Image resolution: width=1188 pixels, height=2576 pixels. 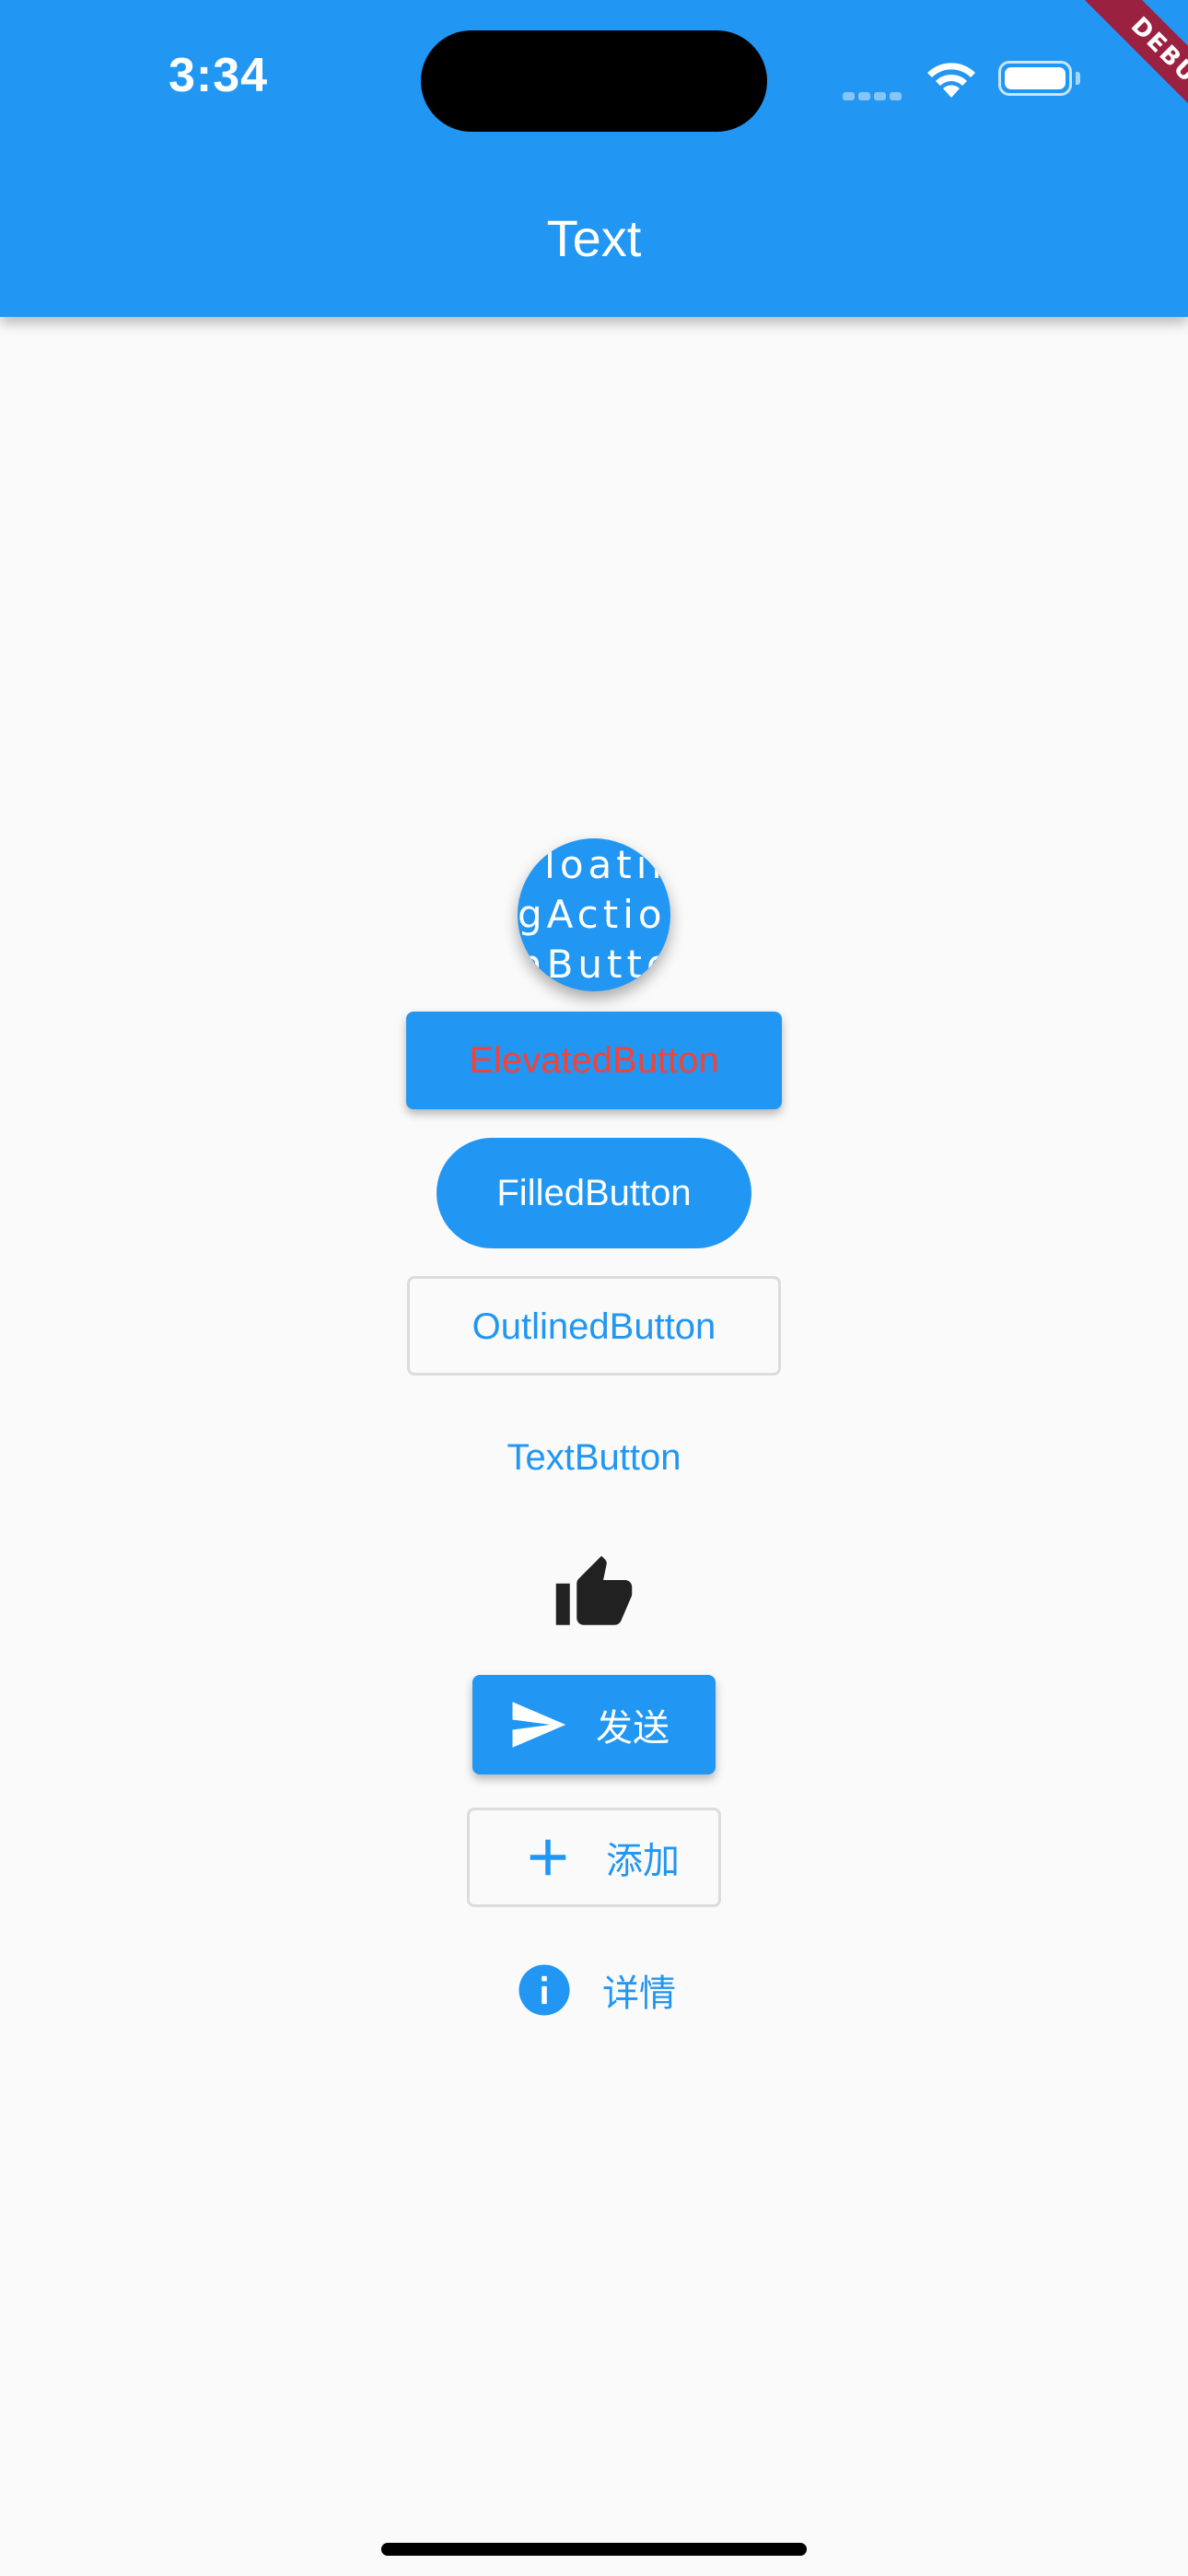 What do you see at coordinates (548, 1857) in the screenshot?
I see `plus-icon` at bounding box center [548, 1857].